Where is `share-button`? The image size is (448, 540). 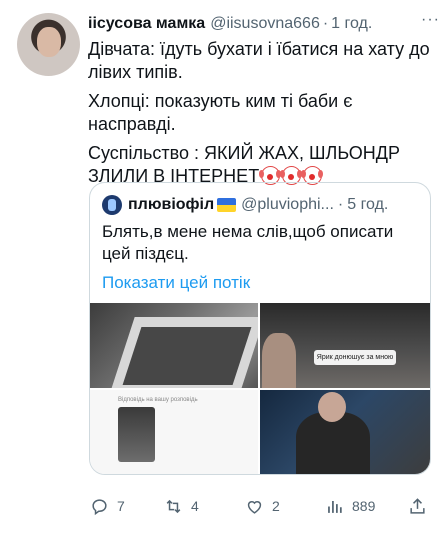
share-button is located at coordinates (421, 506).